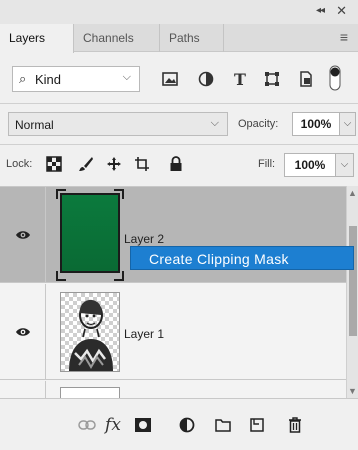 This screenshot has width=358, height=450. What do you see at coordinates (170, 79) in the screenshot?
I see `pixel-layer-filter-icon` at bounding box center [170, 79].